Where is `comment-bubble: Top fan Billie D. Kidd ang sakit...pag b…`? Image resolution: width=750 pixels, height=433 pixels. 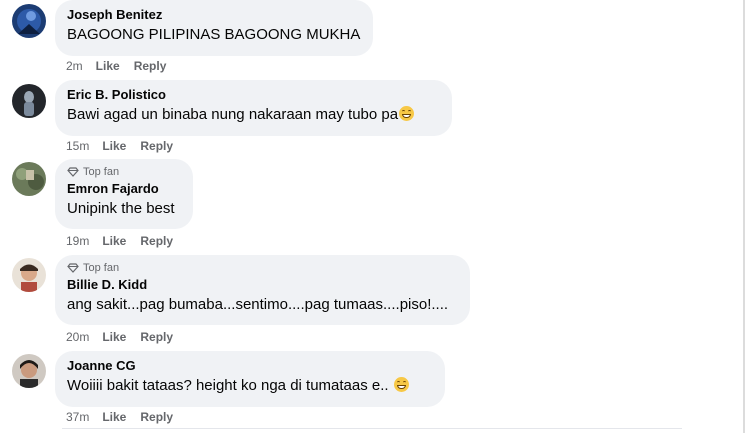
comment-bubble: Top fan Billie D. Kidd ang sakit...pag b… is located at coordinates (262, 290).